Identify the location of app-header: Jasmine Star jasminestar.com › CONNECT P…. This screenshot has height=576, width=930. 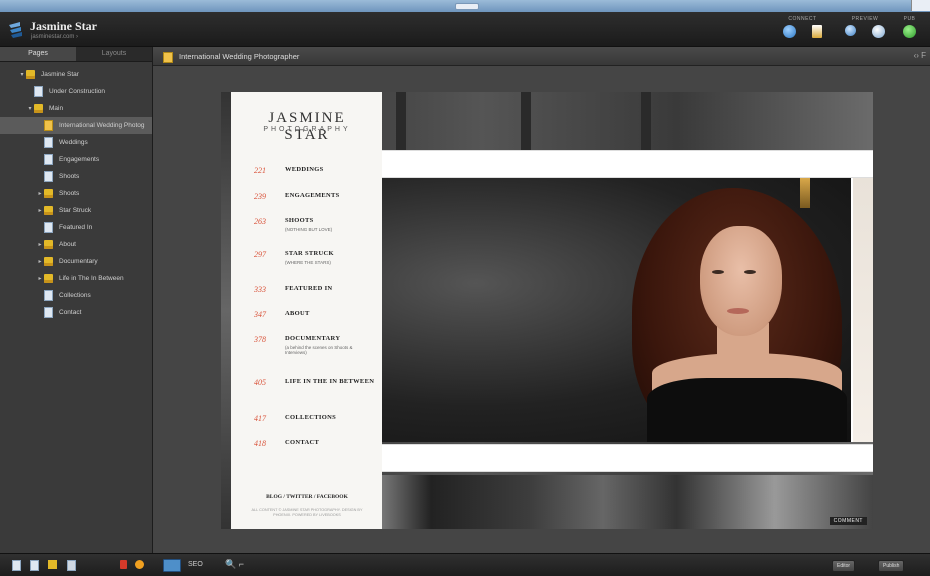
(465, 29).